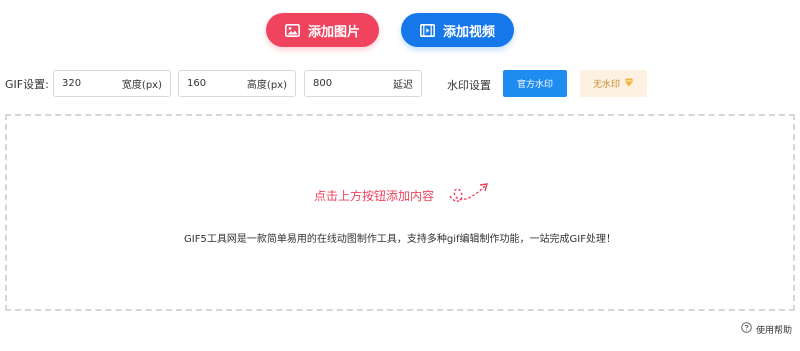 Image resolution: width=800 pixels, height=351 pixels. Describe the element at coordinates (292, 30) in the screenshot. I see `image-icon` at that location.